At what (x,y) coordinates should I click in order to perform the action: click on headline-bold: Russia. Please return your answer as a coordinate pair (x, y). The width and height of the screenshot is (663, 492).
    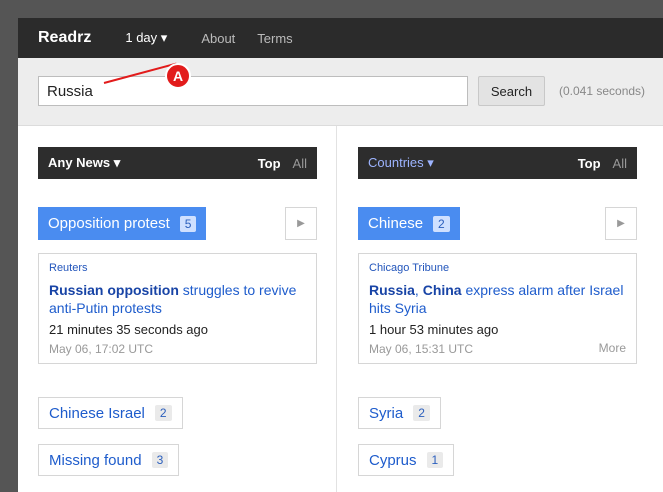
    Looking at the image, I should click on (392, 290).